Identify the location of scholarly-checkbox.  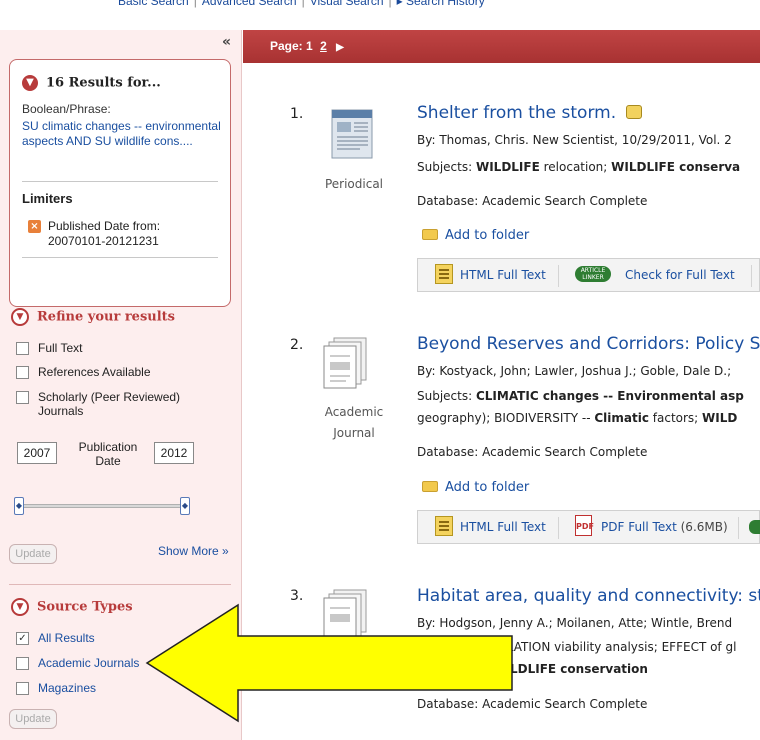
(22, 397).